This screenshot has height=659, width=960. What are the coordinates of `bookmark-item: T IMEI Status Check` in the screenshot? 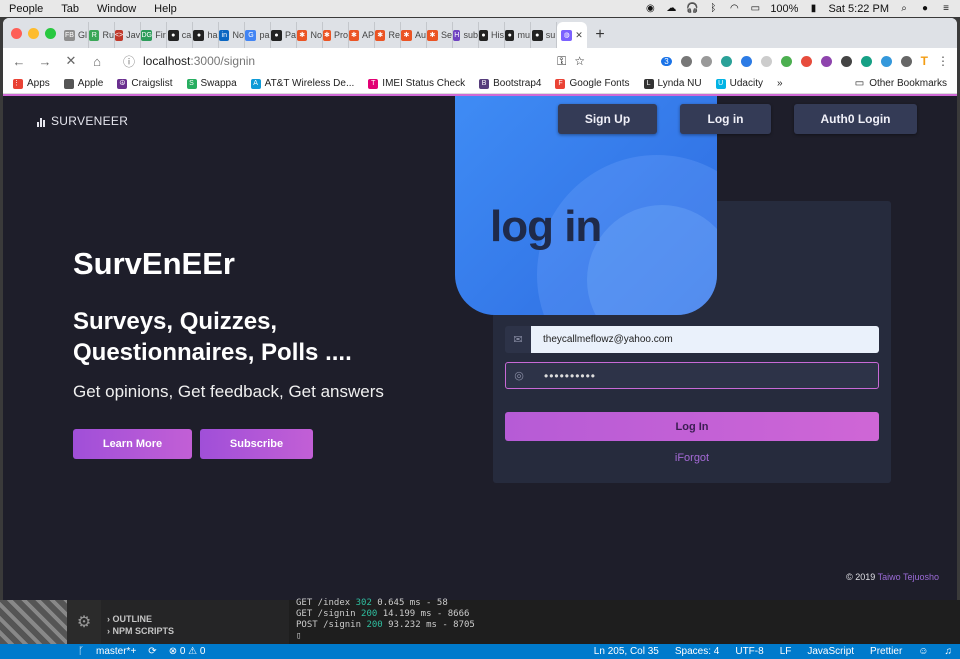 It's located at (416, 83).